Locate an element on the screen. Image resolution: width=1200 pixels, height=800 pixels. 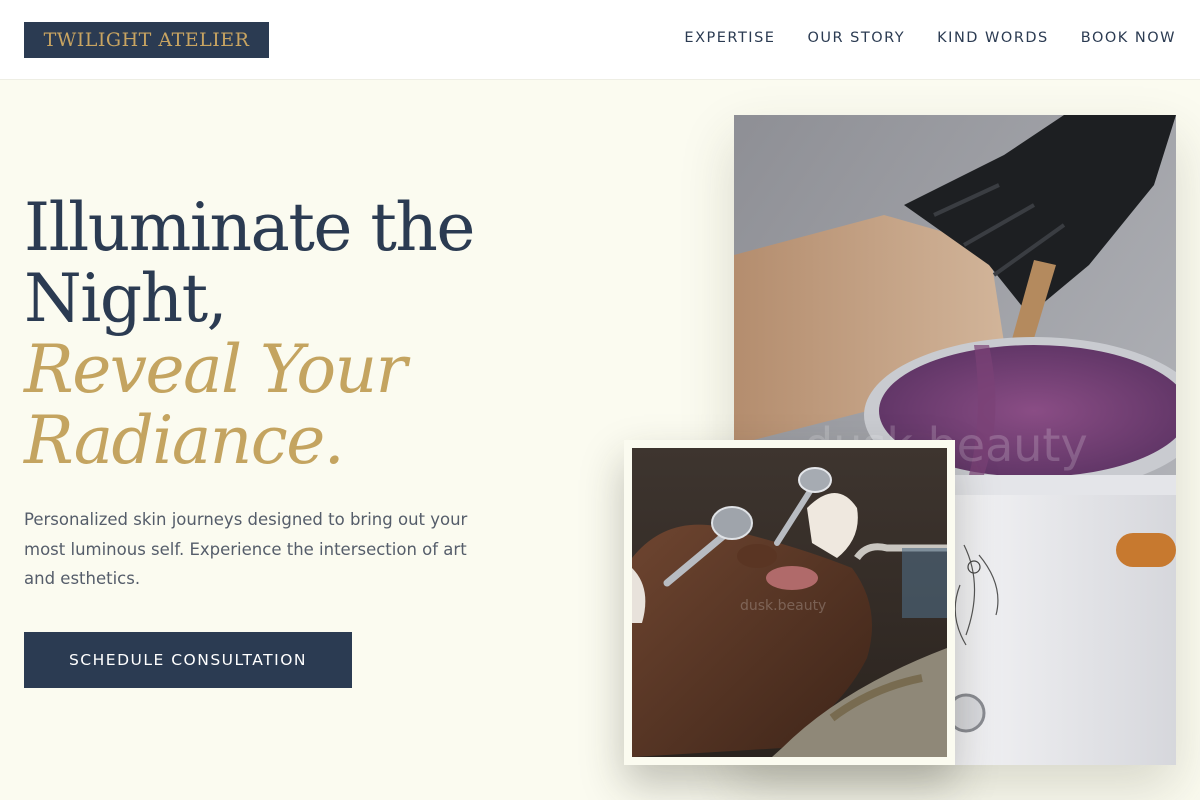
hero-accent-line-2: Radiance. is located at coordinates (184, 440).